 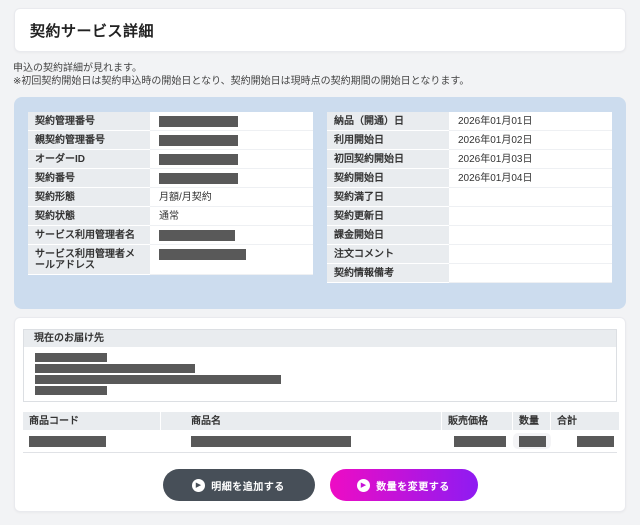 I want to click on field-row: 契約形態 月額/月契約, so click(x=170, y=197).